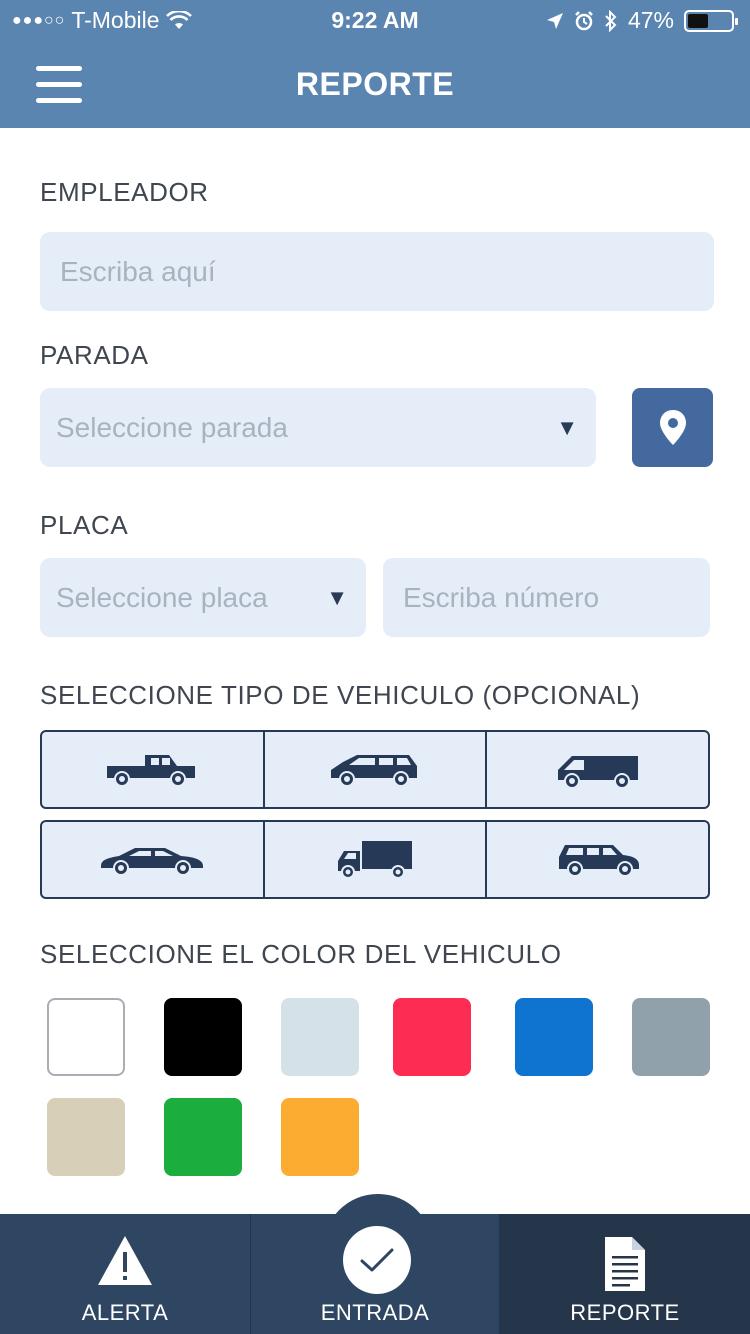 The image size is (750, 1334). Describe the element at coordinates (320, 1037) in the screenshot. I see `color-swatch-light-blue-gray` at that location.